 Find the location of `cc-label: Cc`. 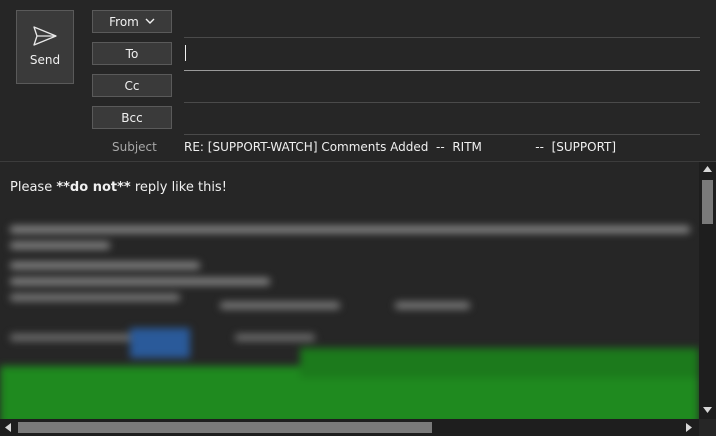

cc-label: Cc is located at coordinates (132, 85).